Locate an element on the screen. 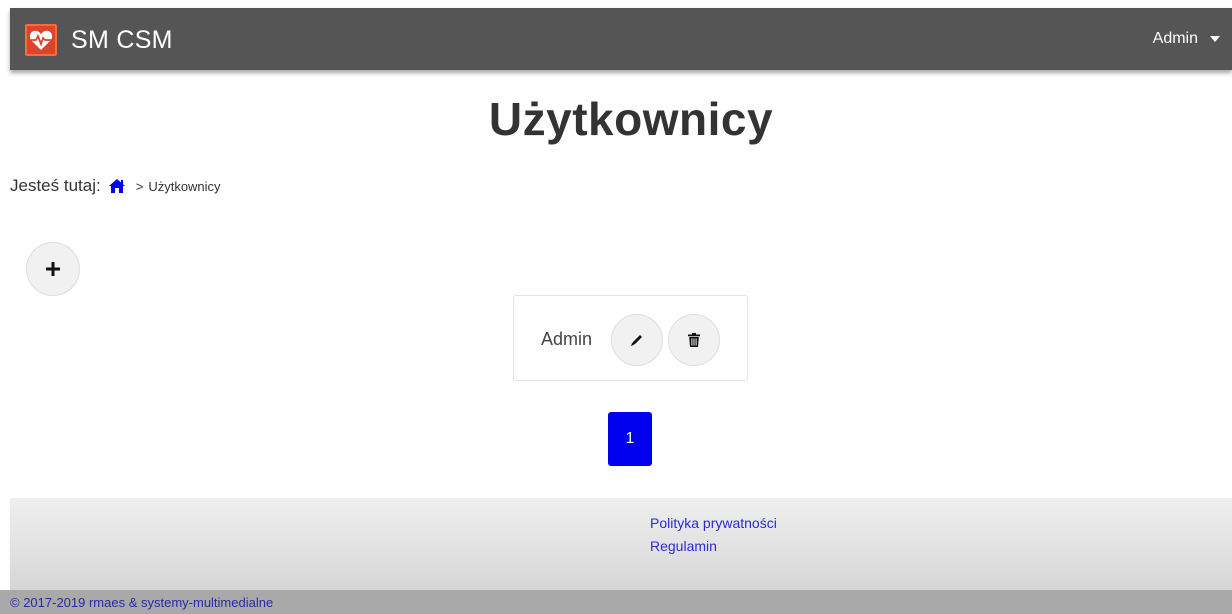  delete-user-button is located at coordinates (694, 340).